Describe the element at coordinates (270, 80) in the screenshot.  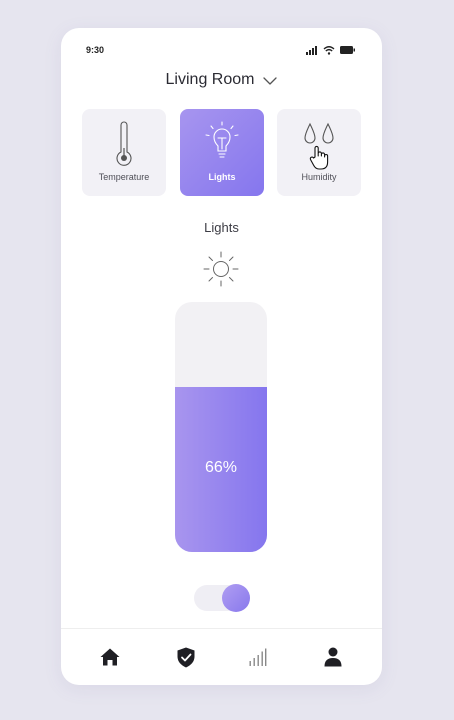
I see `chevron-down-icon` at that location.